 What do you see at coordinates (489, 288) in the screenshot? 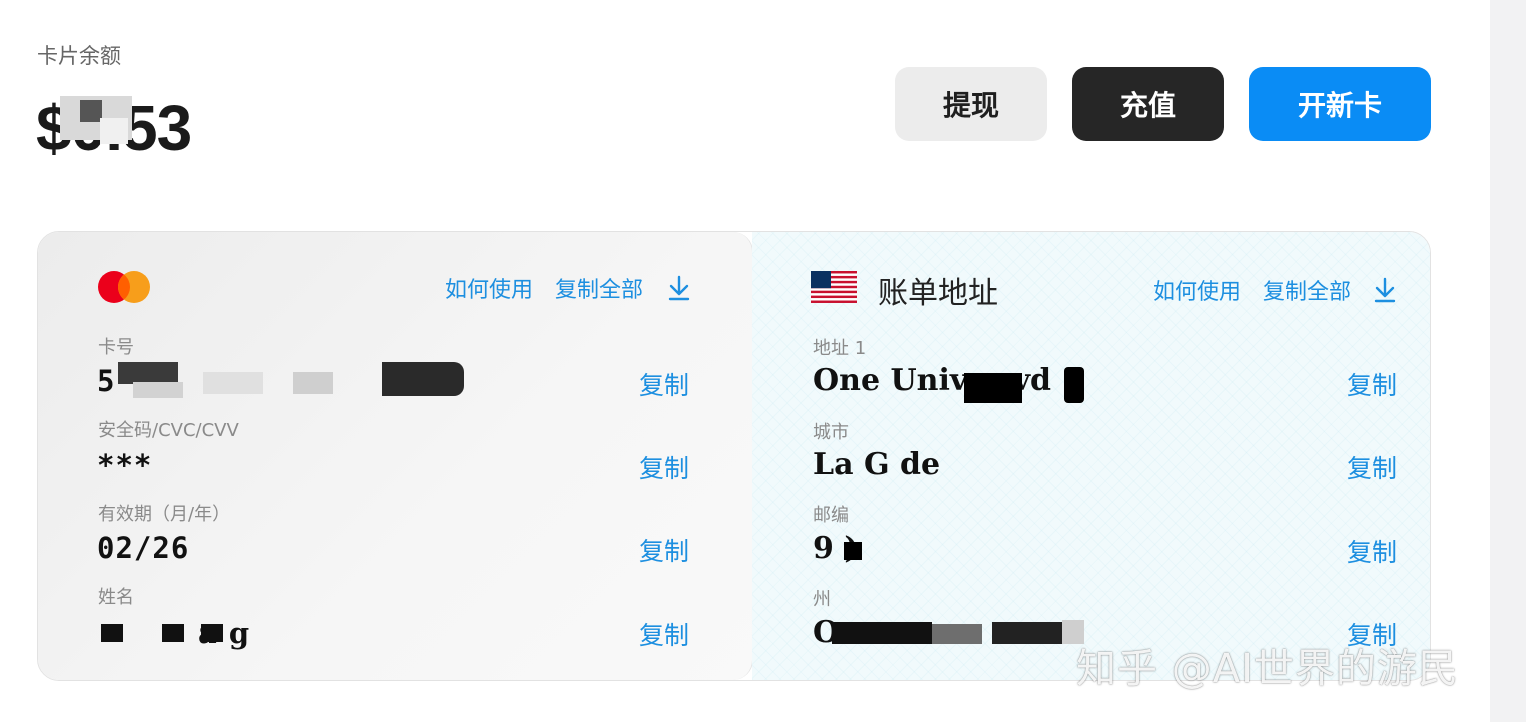
I see `card-how-to-use-link: 如何使用` at bounding box center [489, 288].